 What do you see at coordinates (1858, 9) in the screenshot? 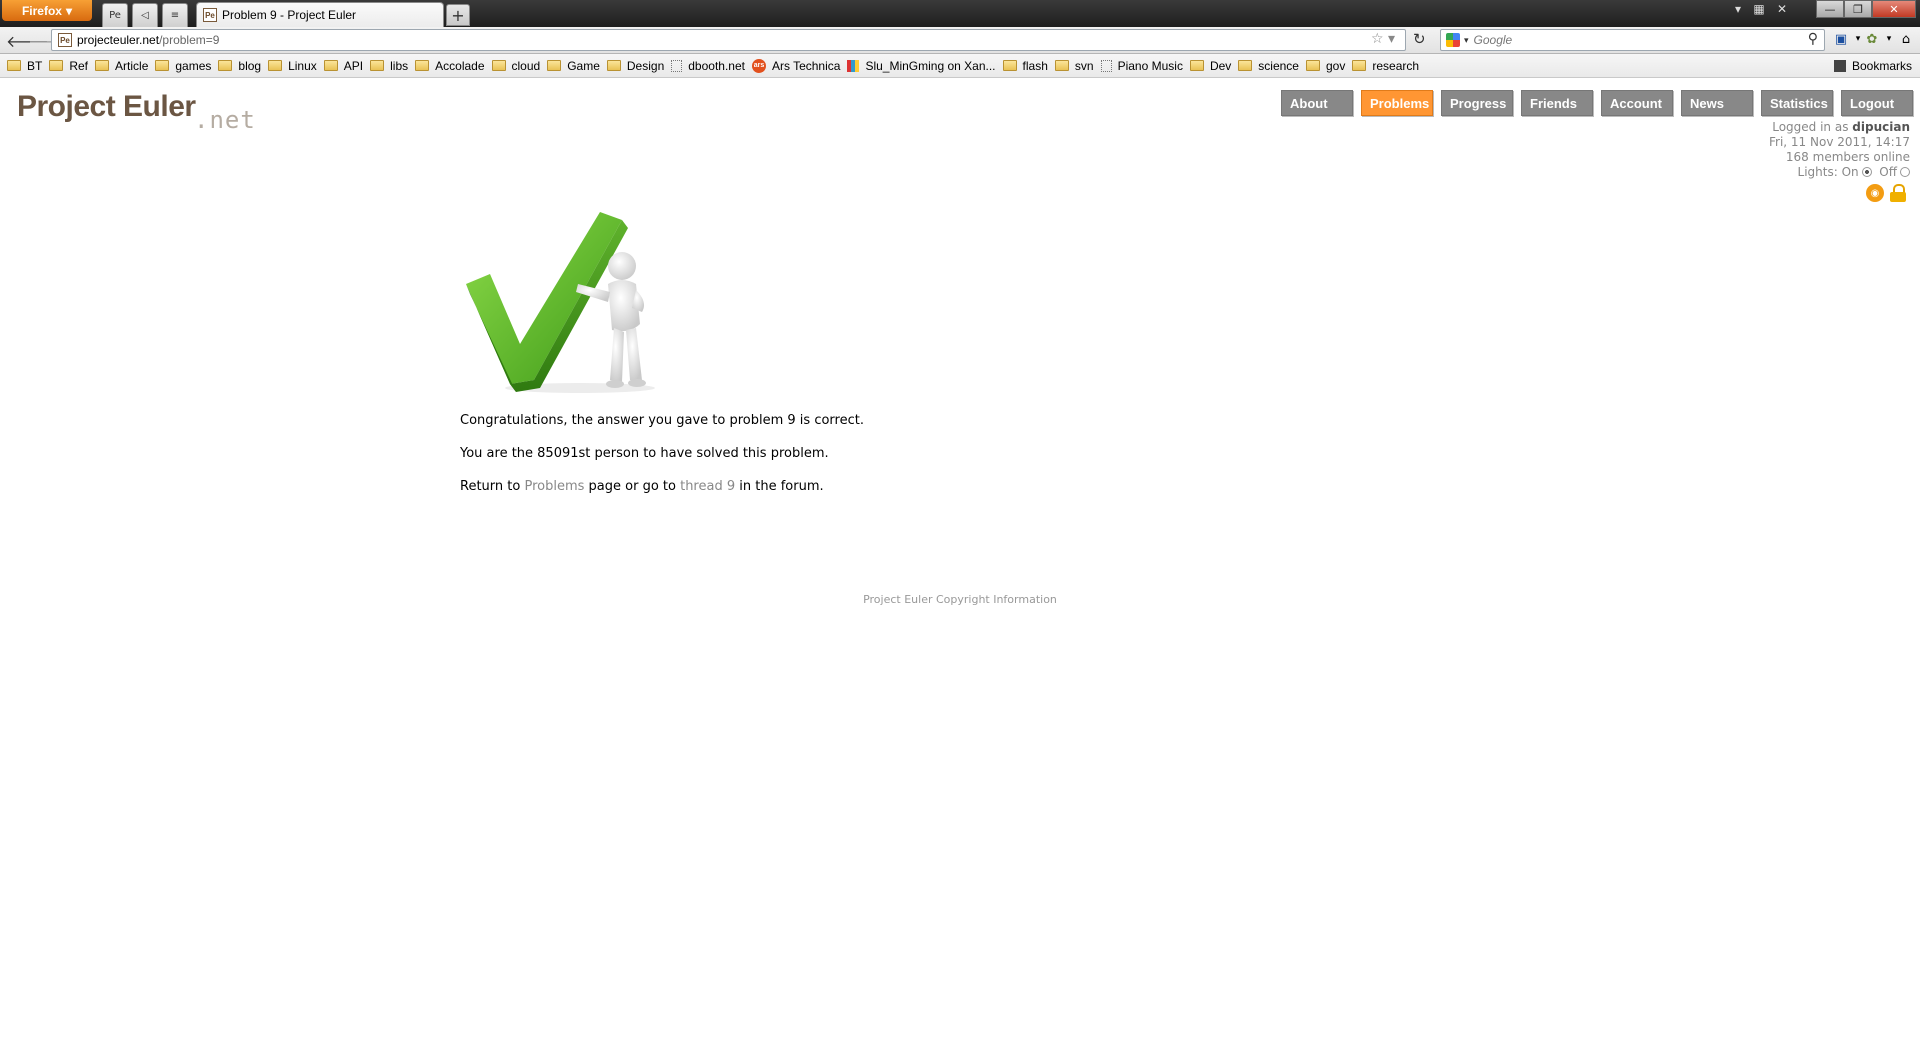
I see `maximize-button: ❐` at bounding box center [1858, 9].